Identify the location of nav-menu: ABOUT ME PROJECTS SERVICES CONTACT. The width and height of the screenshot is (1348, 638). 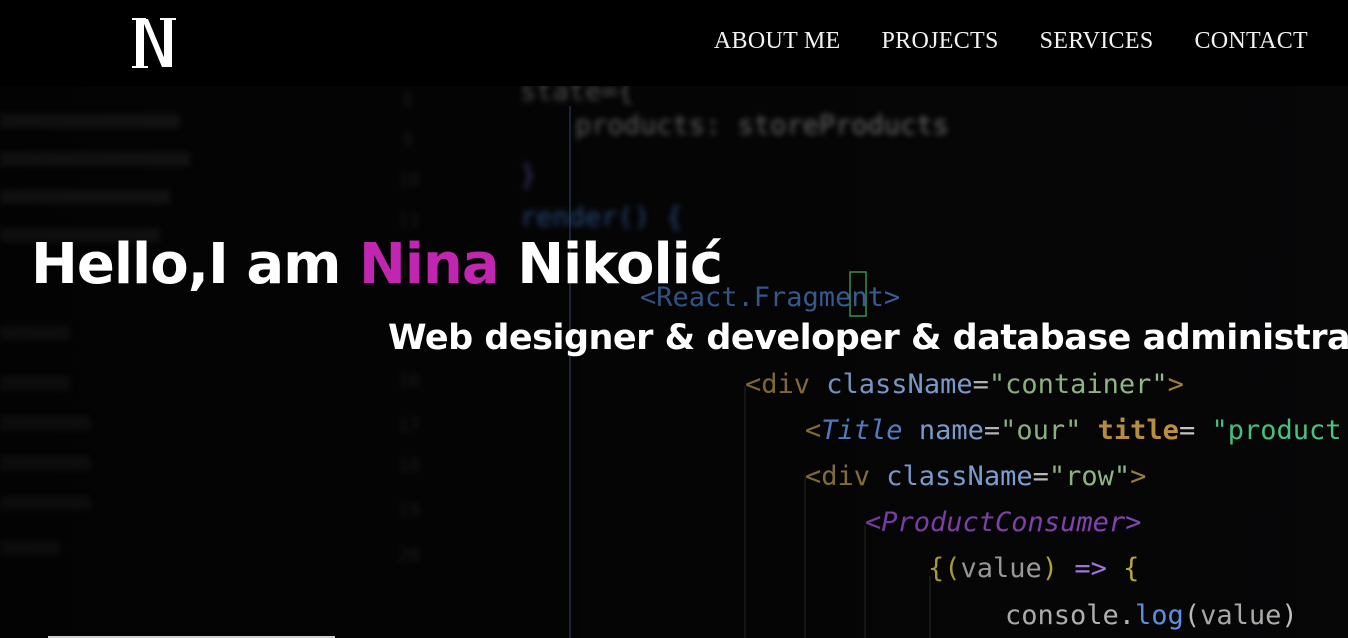
(990, 41).